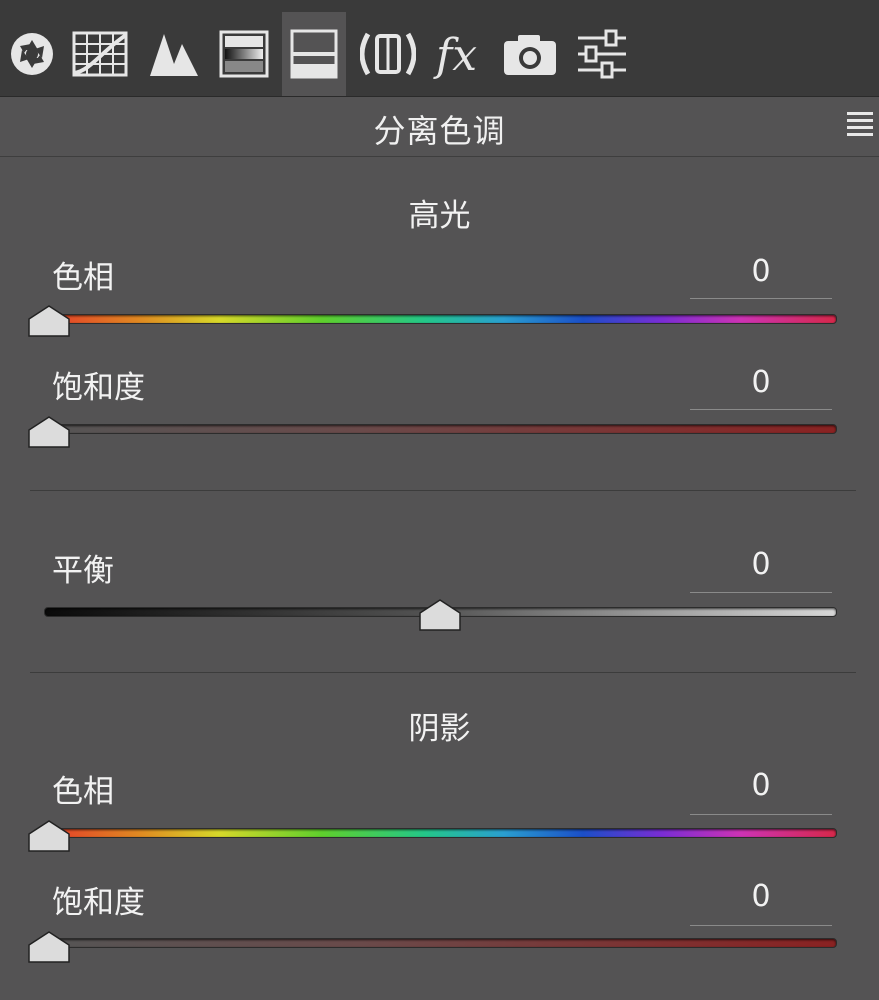 This screenshot has width=879, height=1000. I want to click on highlights-hue-slider-thumb, so click(49, 321).